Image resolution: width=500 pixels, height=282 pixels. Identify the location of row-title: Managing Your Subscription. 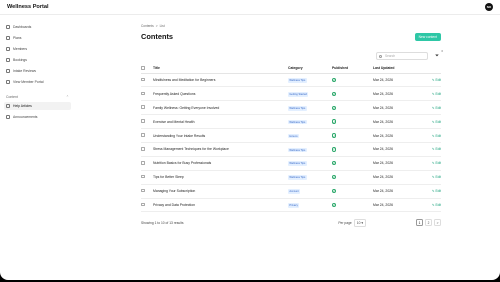
(220, 191).